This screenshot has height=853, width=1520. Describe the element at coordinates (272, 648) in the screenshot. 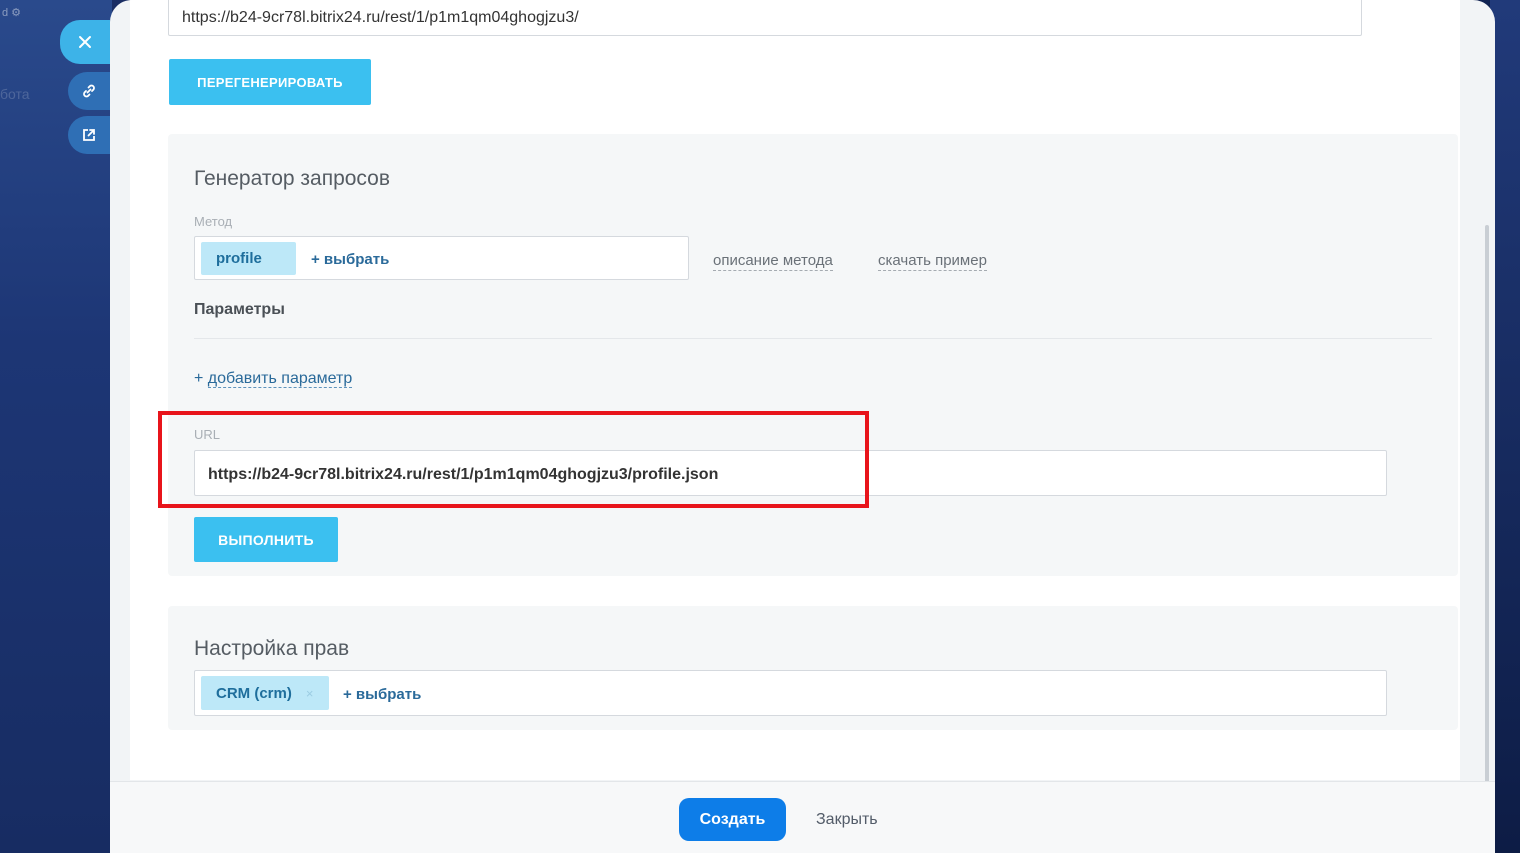

I see `section-title: Настройка прав` at that location.